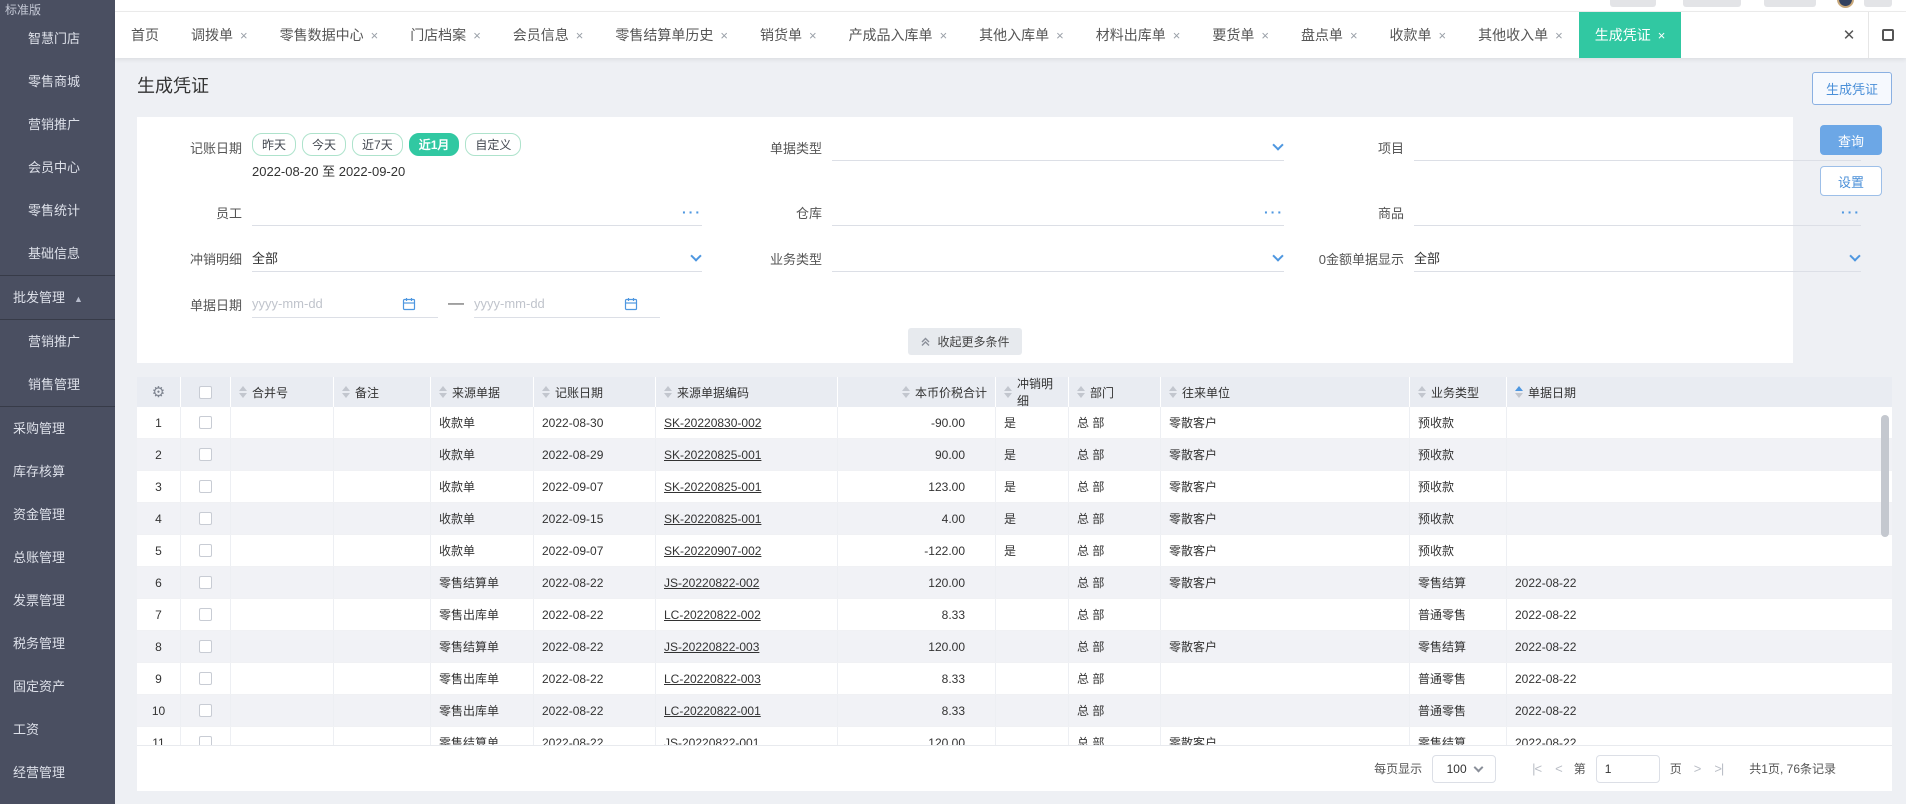 This screenshot has height=804, width=1906. Describe the element at coordinates (747, 392) in the screenshot. I see `column-header-来源单据编码: 来源单据编码` at that location.